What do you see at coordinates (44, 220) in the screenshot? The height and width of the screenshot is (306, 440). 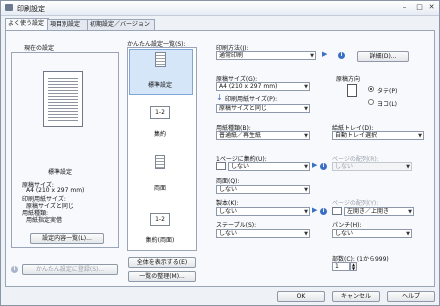 I see `detail-line: 用紙指定実借` at bounding box center [44, 220].